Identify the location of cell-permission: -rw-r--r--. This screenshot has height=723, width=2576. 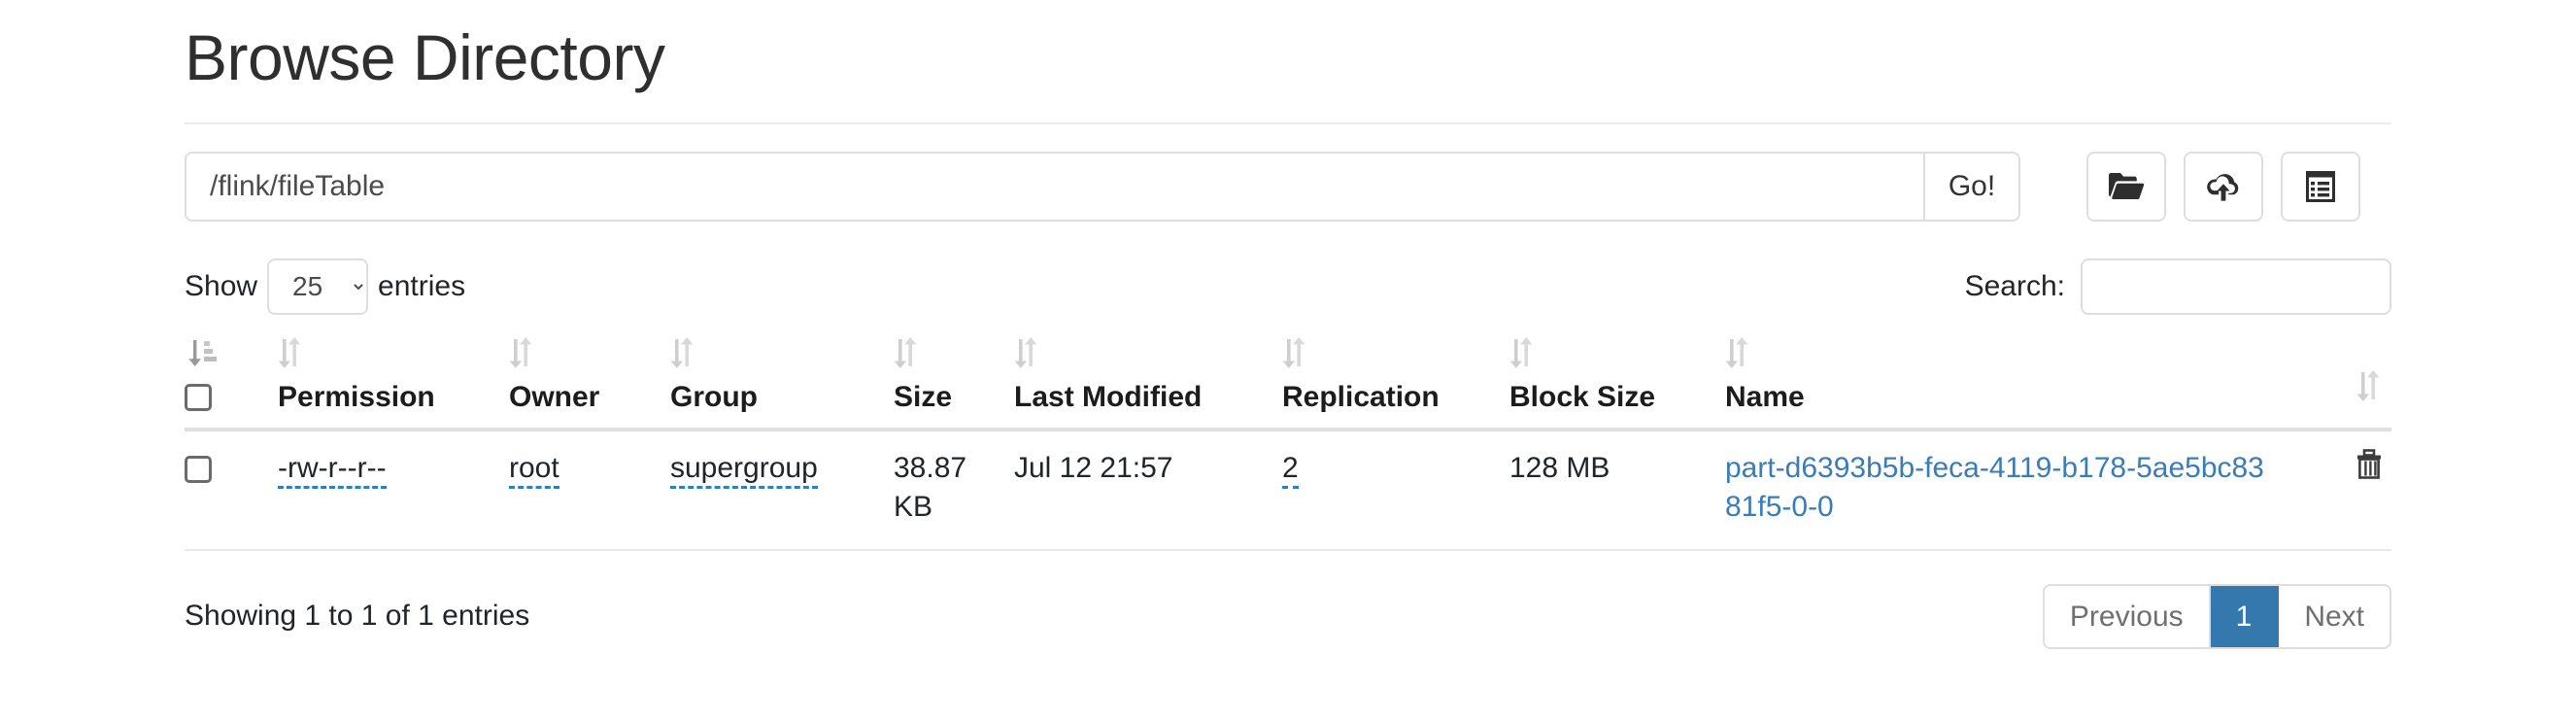
(393, 490).